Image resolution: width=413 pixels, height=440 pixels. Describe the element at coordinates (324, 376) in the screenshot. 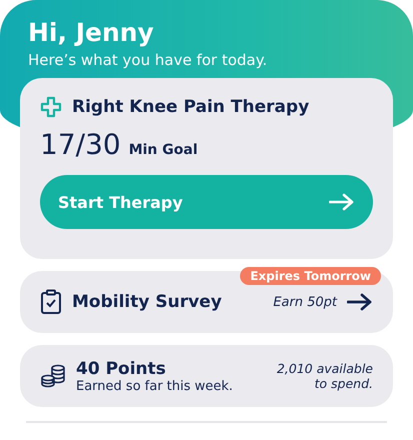

I see `available-points-text: 2,010 available to spend.` at that location.